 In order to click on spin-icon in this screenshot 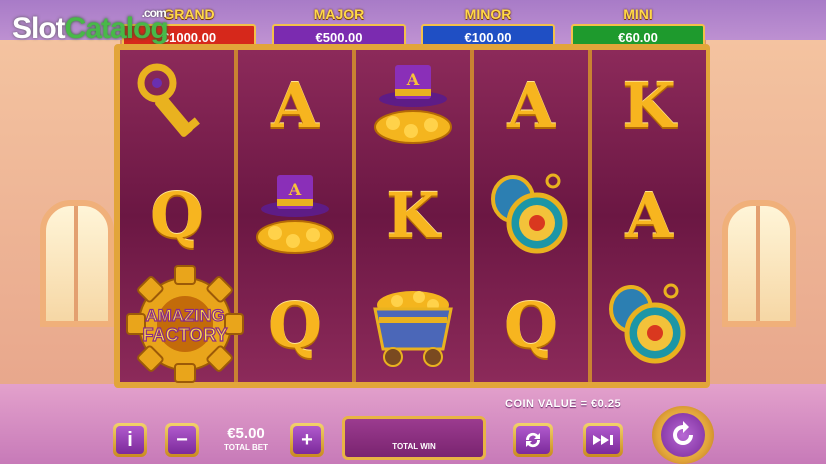, I will do `click(683, 435)`.